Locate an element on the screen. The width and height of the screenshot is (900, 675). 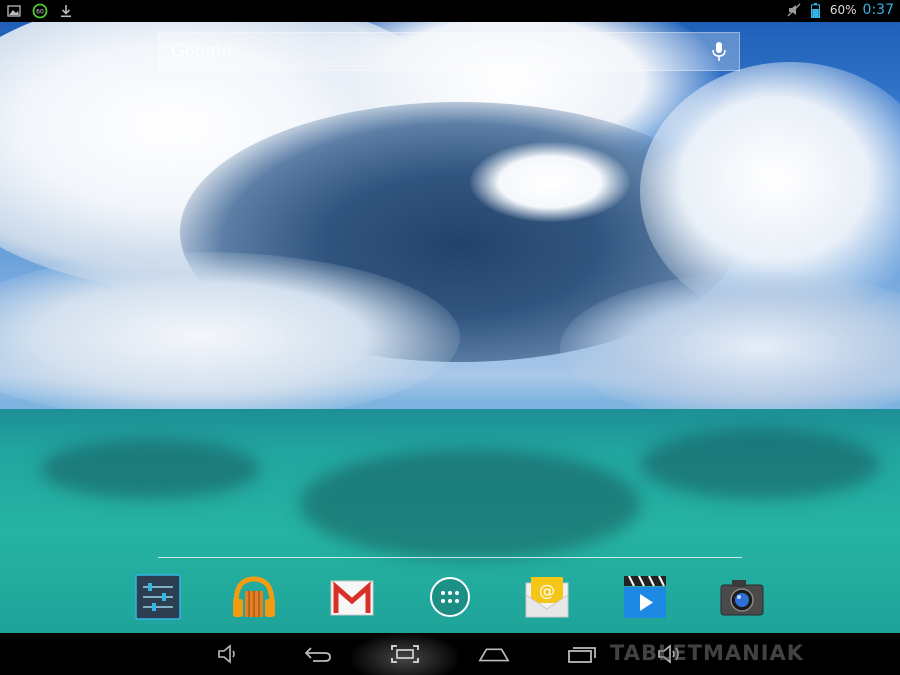
watermark: TABLETMANIAK is located at coordinates (707, 653).